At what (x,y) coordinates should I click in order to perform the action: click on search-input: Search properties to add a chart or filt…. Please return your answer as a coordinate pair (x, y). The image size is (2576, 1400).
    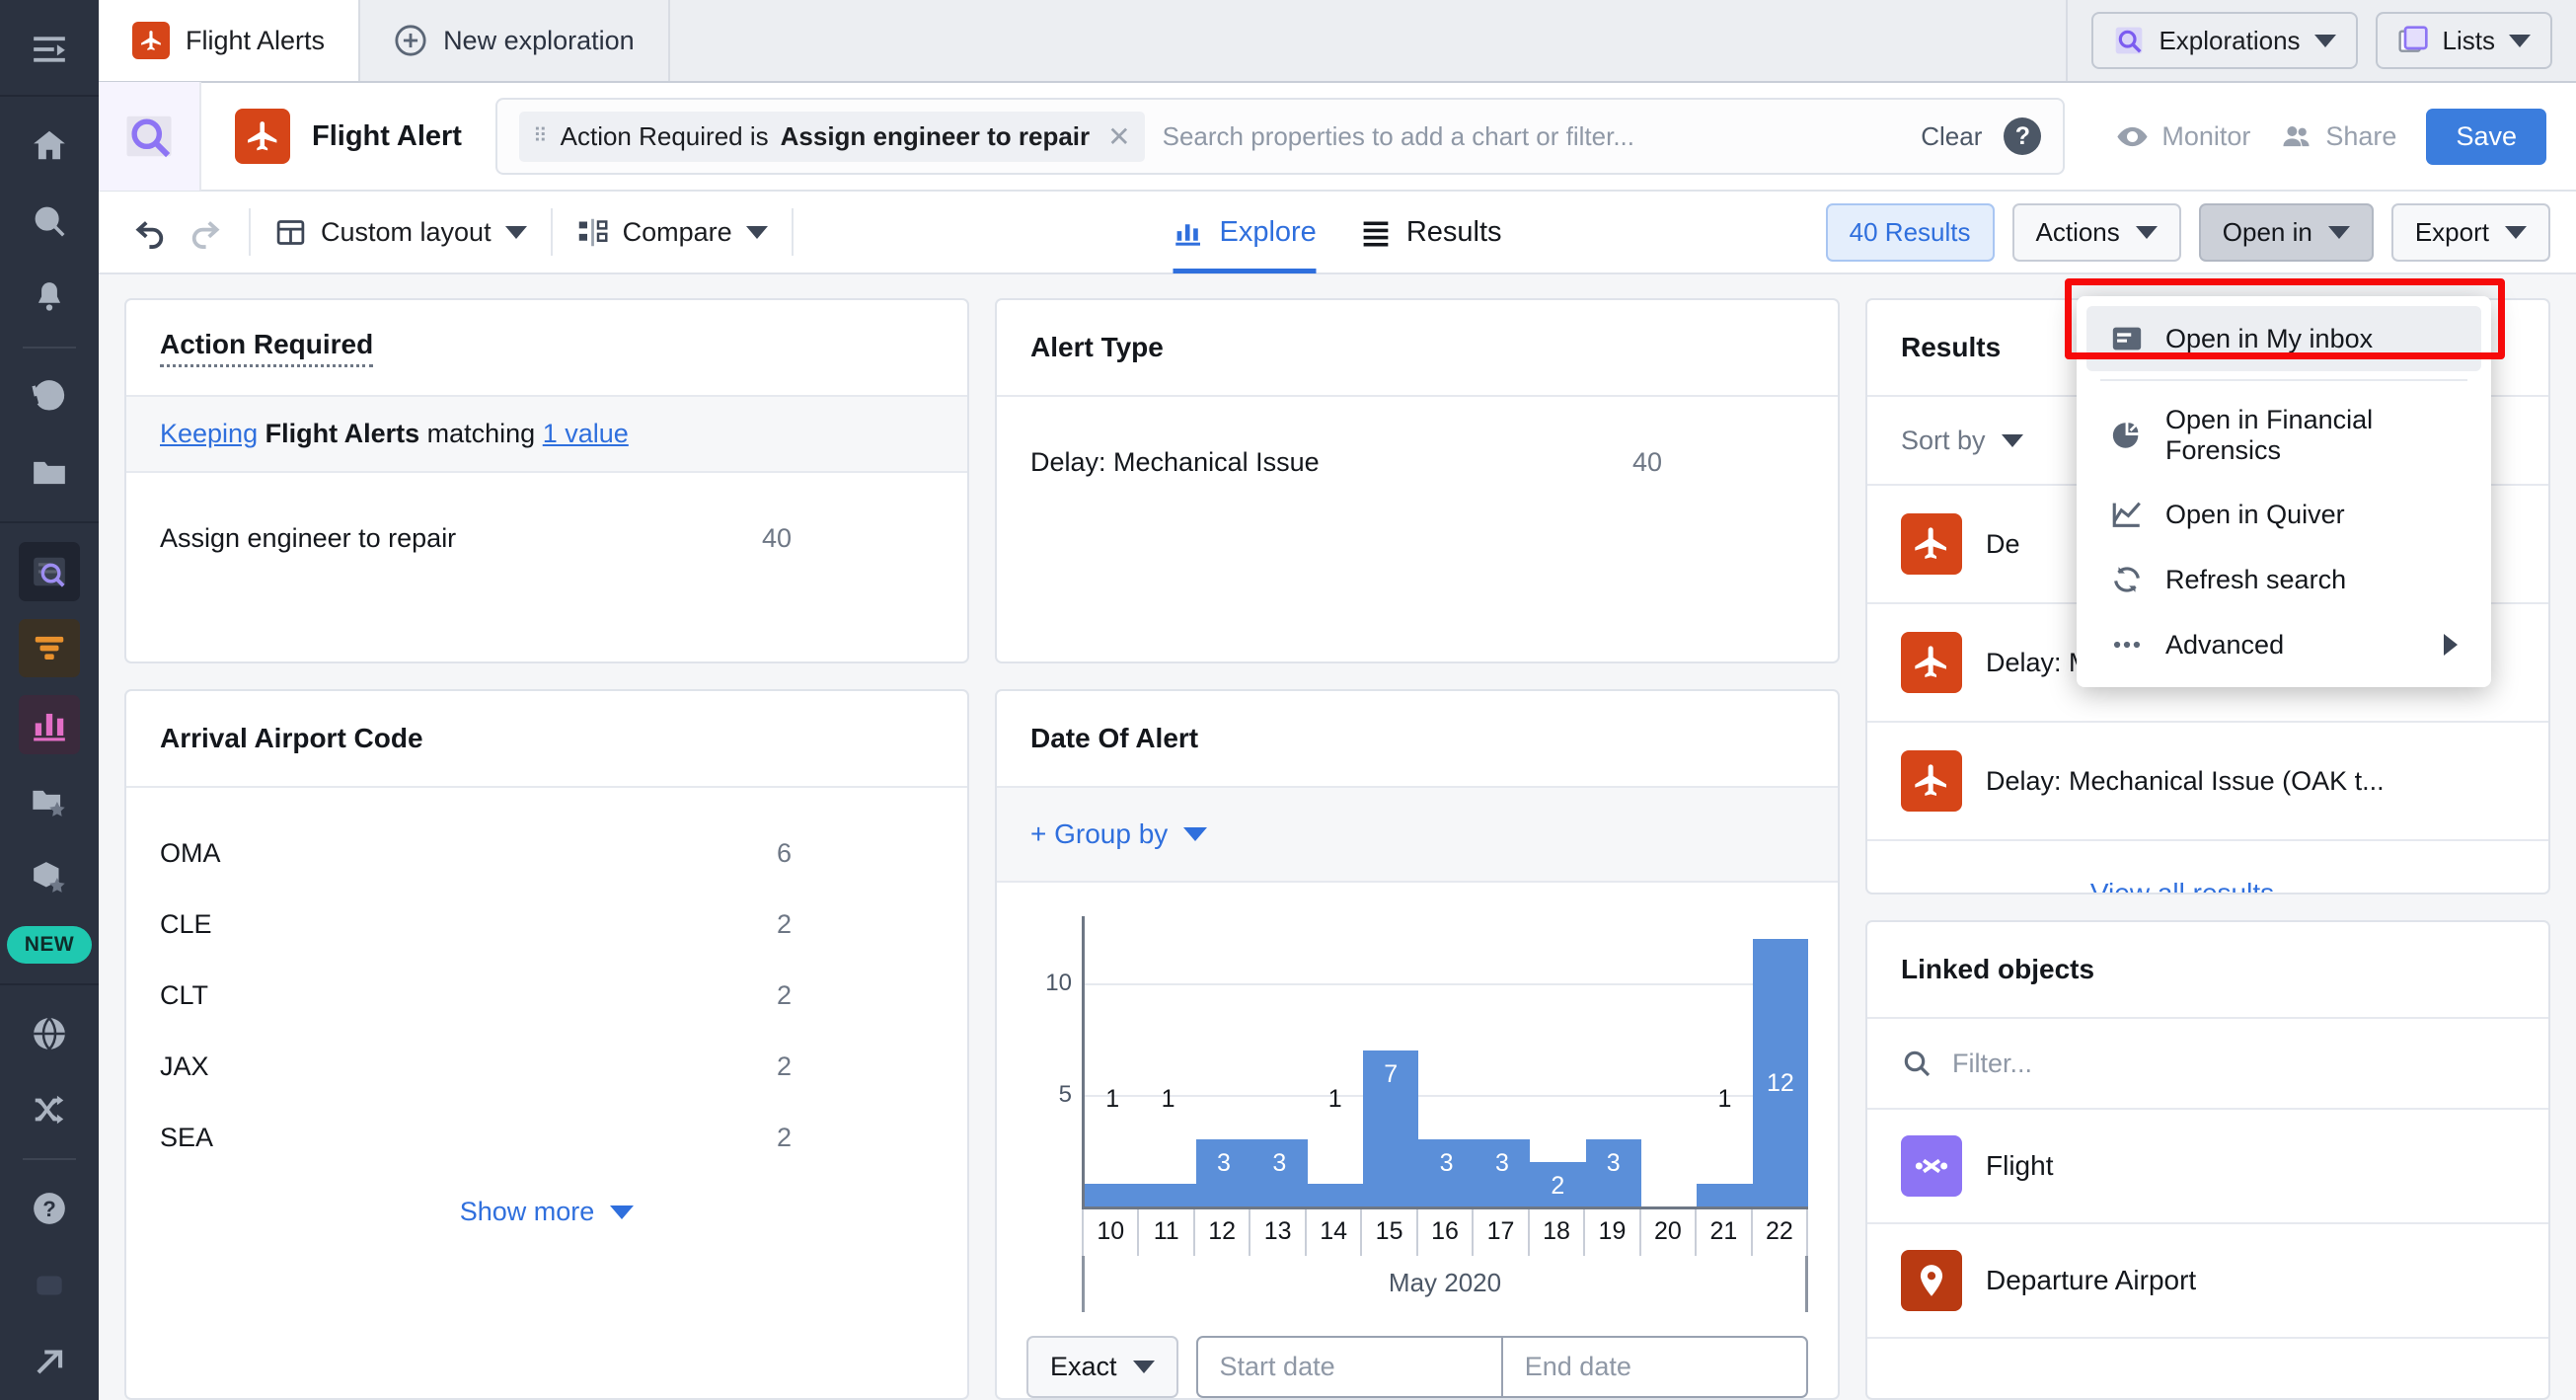
    Looking at the image, I should click on (1522, 136).